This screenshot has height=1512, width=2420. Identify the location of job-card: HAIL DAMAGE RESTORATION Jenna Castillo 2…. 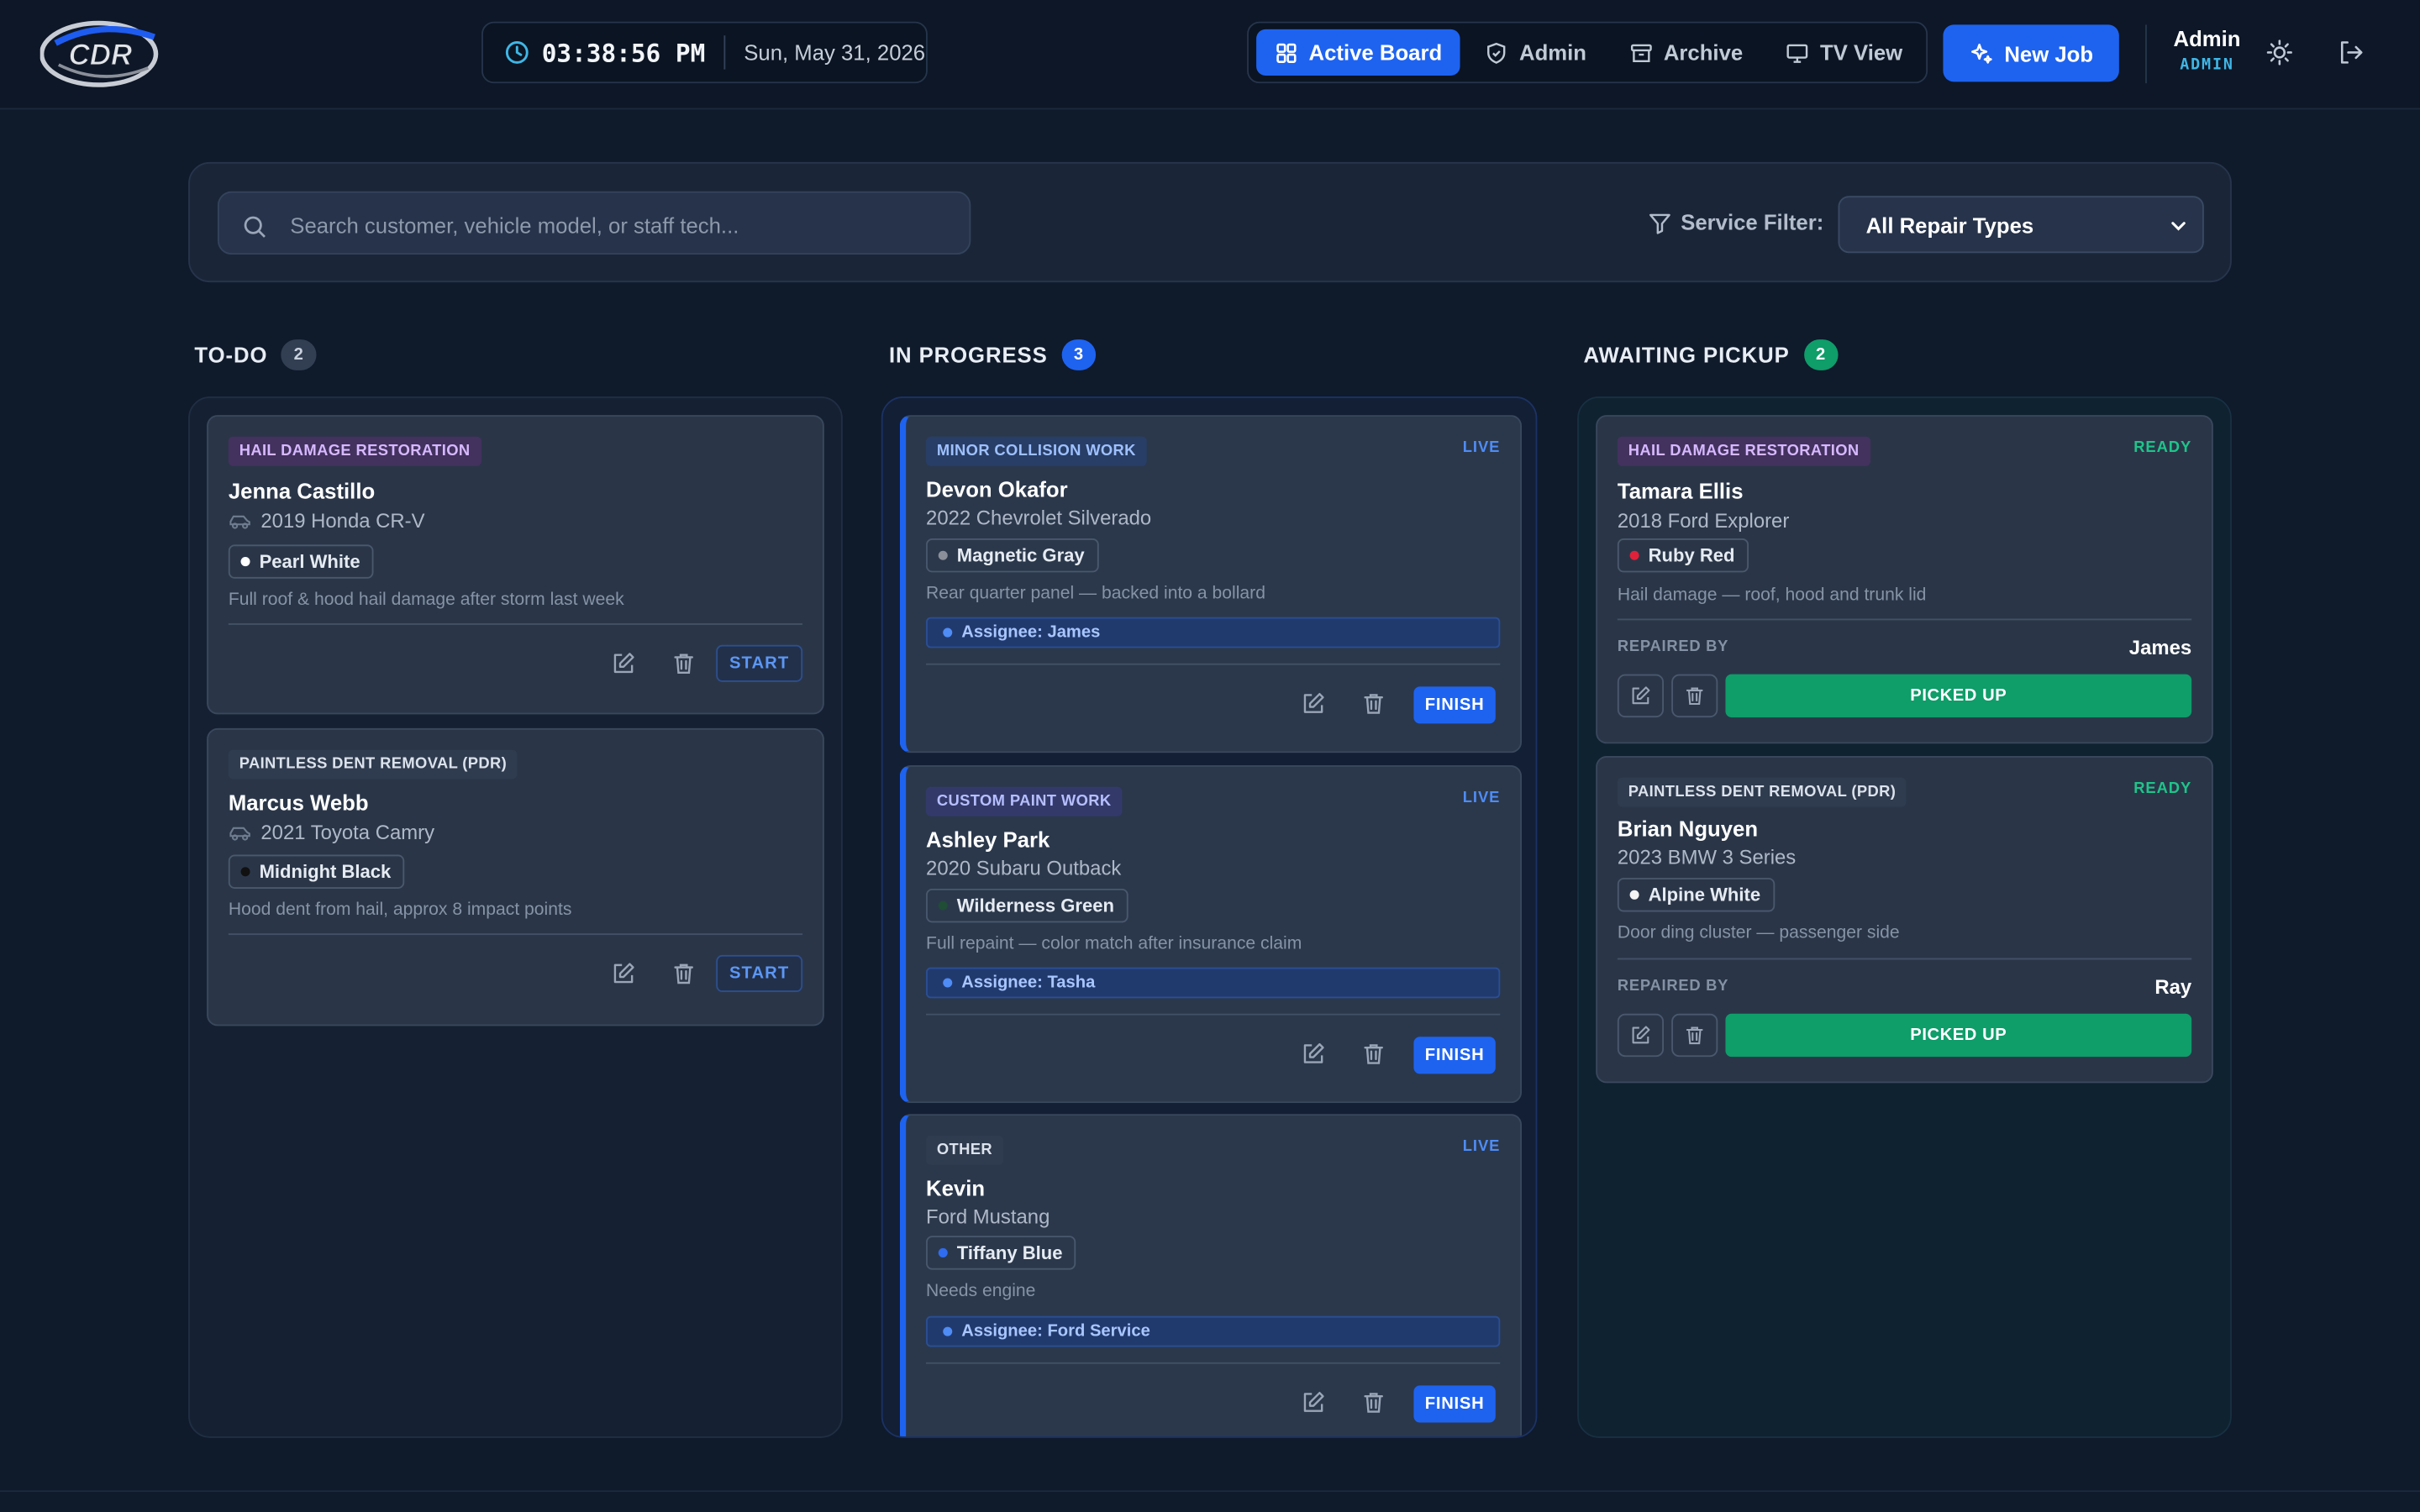
(515, 565).